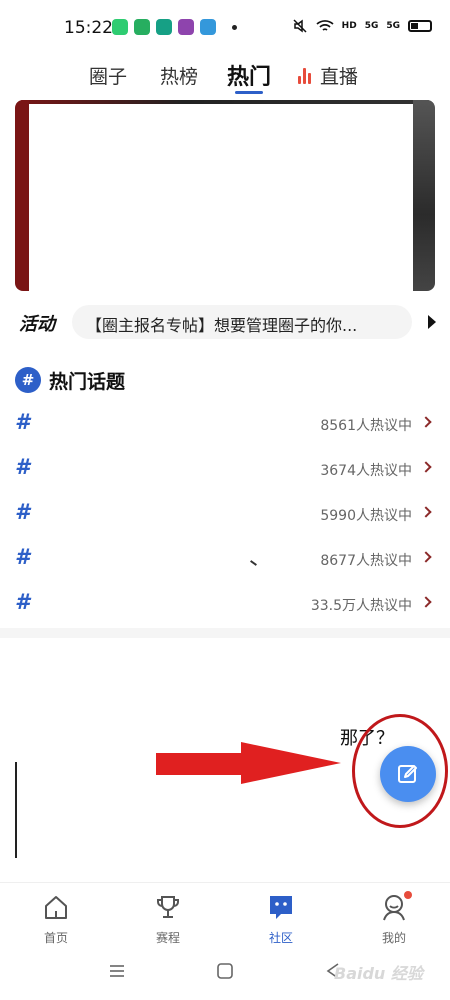 This screenshot has height=1000, width=450. Describe the element at coordinates (225, 78) in the screenshot. I see `top-tabs: 圈子 热榜 热门 直播` at that location.